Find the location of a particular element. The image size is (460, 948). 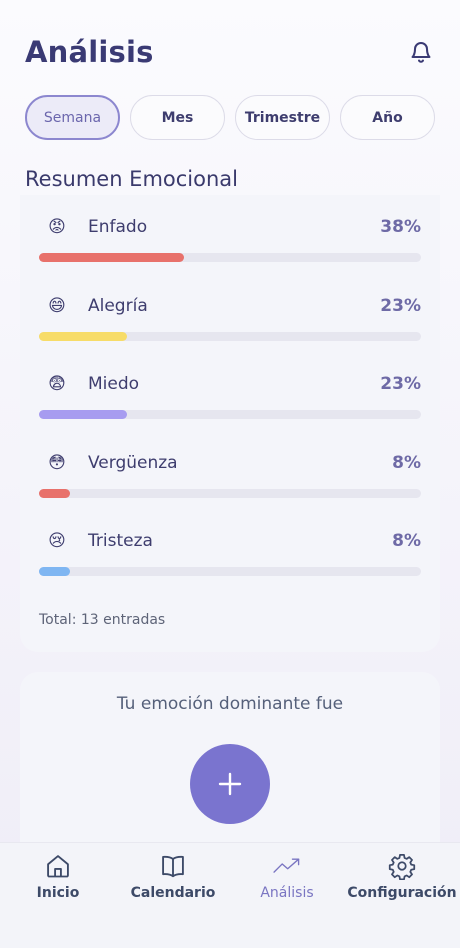

nav-item-calendario: Calendario is located at coordinates (173, 876).